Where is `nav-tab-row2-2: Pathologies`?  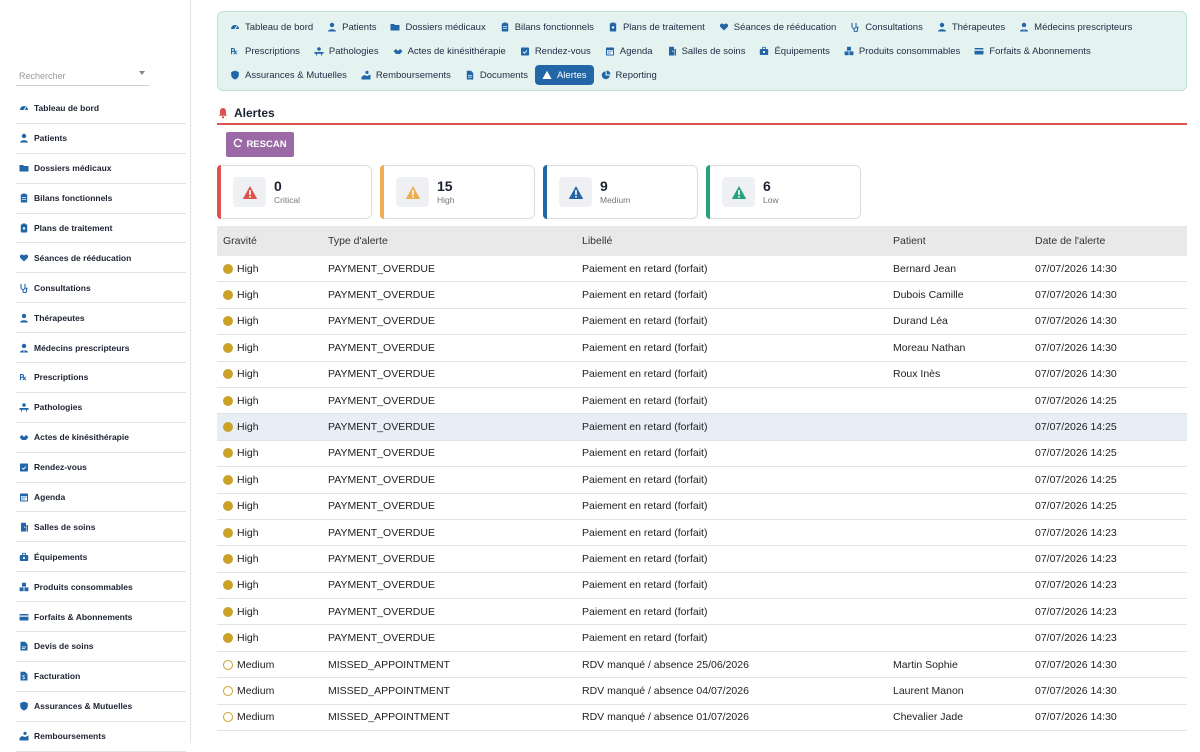 nav-tab-row2-2: Pathologies is located at coordinates (346, 51).